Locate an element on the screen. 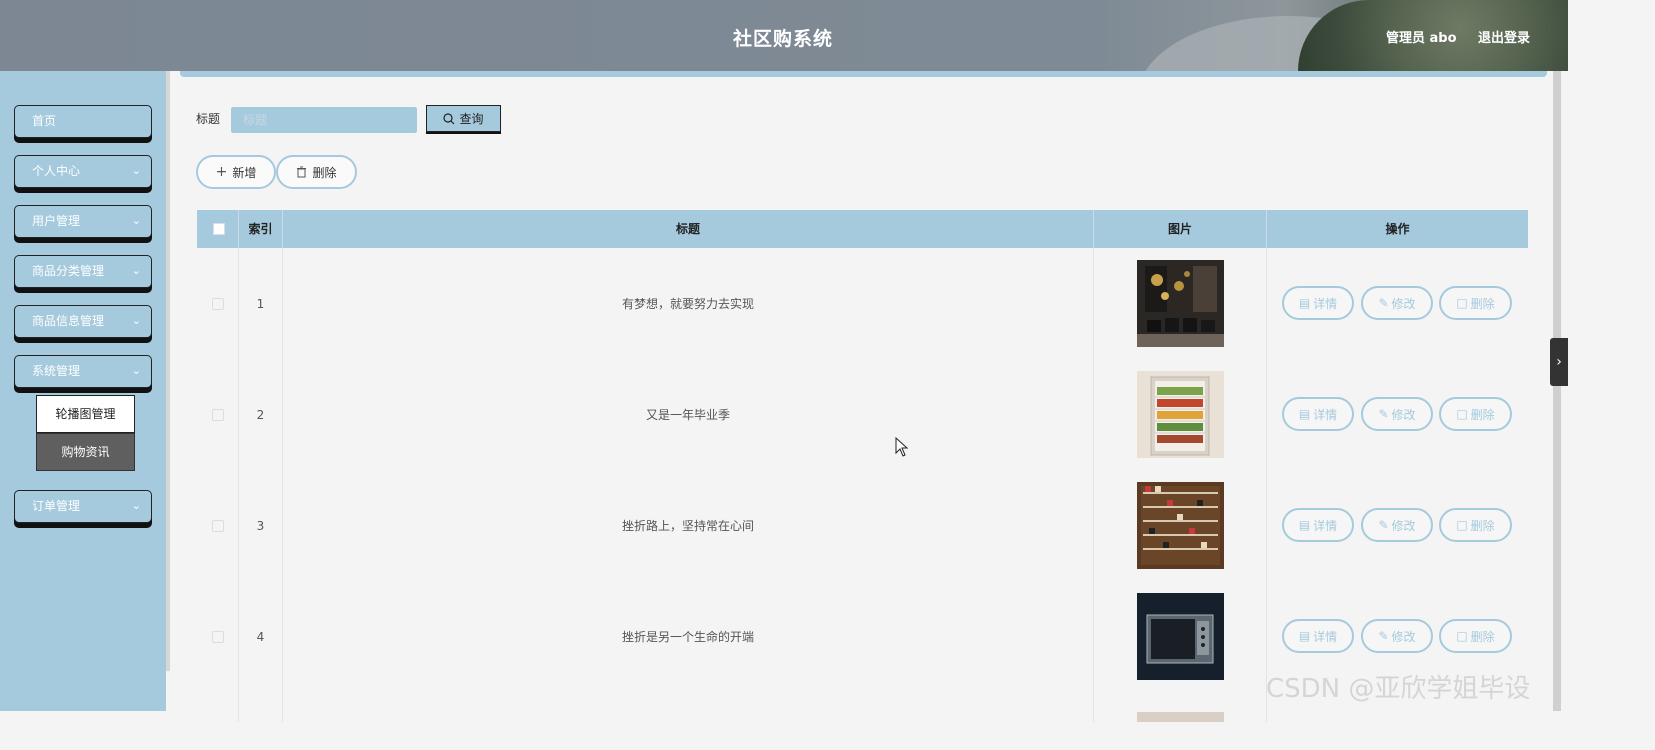  logout-link: 退出登录 is located at coordinates (1504, 36).